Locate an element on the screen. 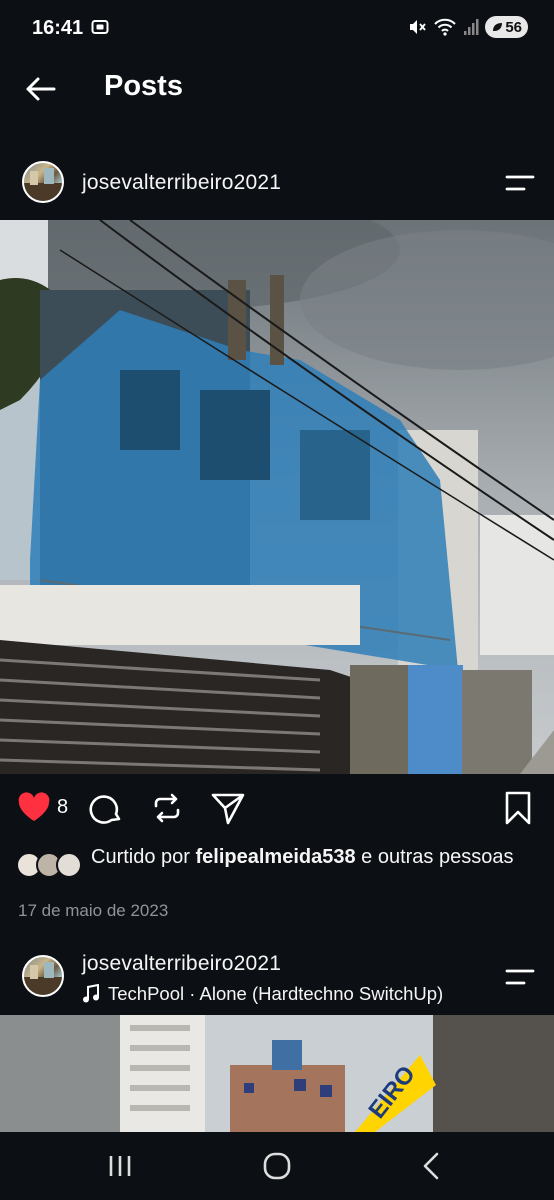 This screenshot has height=1200, width=554. music-note-icon is located at coordinates (91, 993).